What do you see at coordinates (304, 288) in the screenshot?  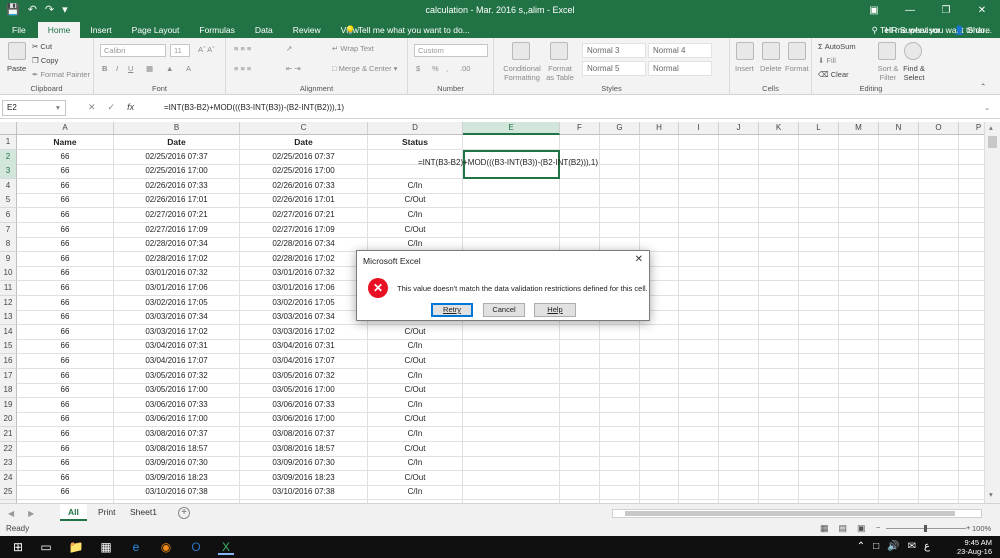 I see `cell-date-c: 03/01/2016 17:06` at bounding box center [304, 288].